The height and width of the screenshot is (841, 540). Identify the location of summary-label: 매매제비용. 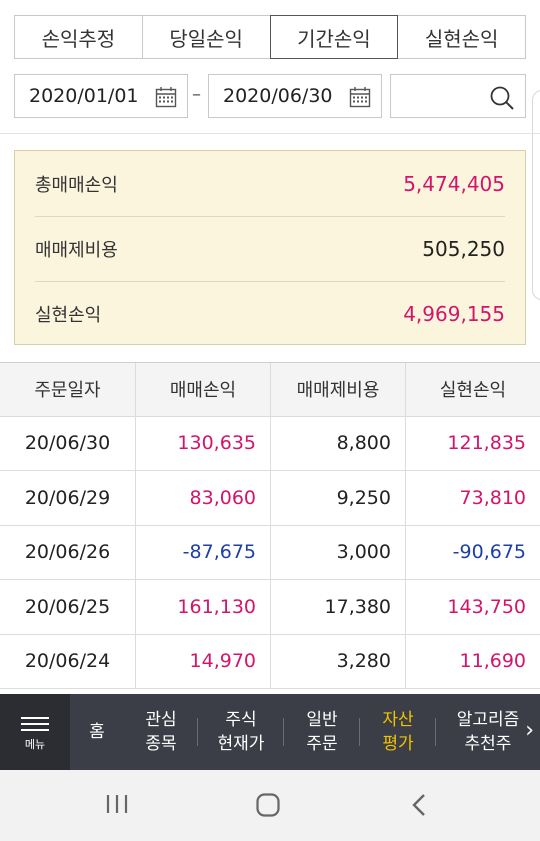
(76, 250).